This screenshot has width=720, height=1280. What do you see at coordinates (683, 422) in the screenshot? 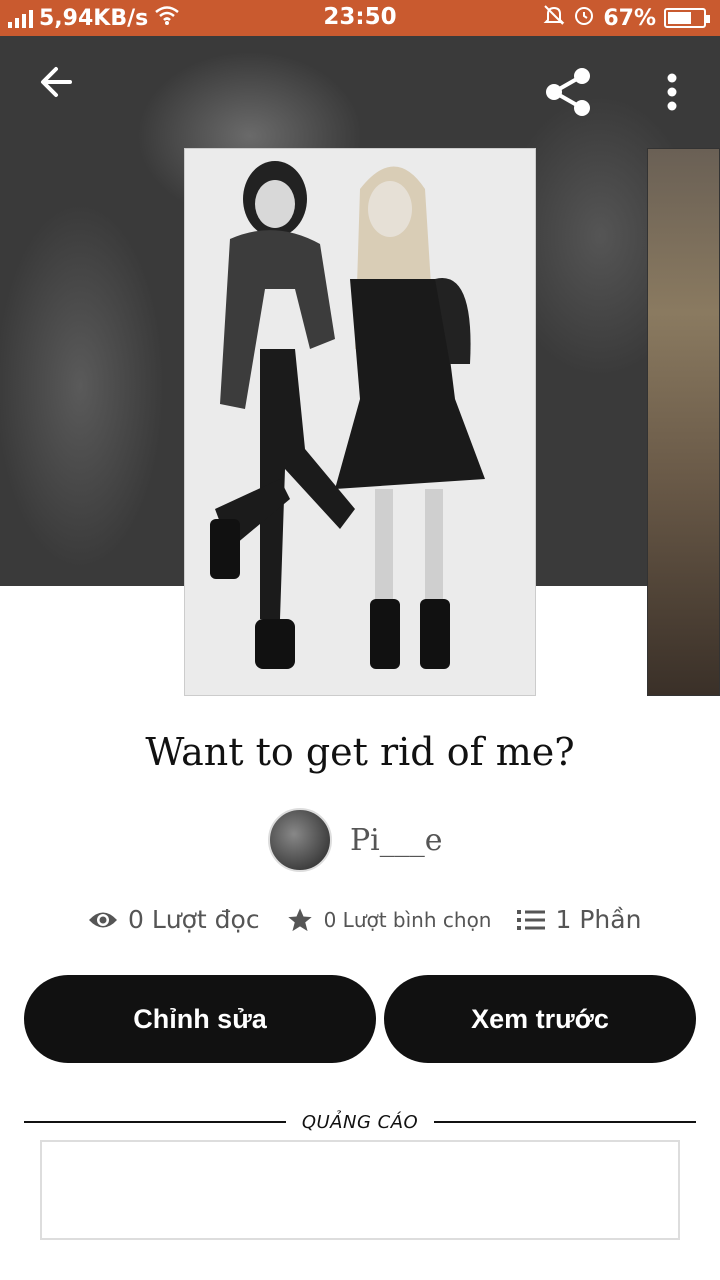
I see `next-story-cover` at bounding box center [683, 422].